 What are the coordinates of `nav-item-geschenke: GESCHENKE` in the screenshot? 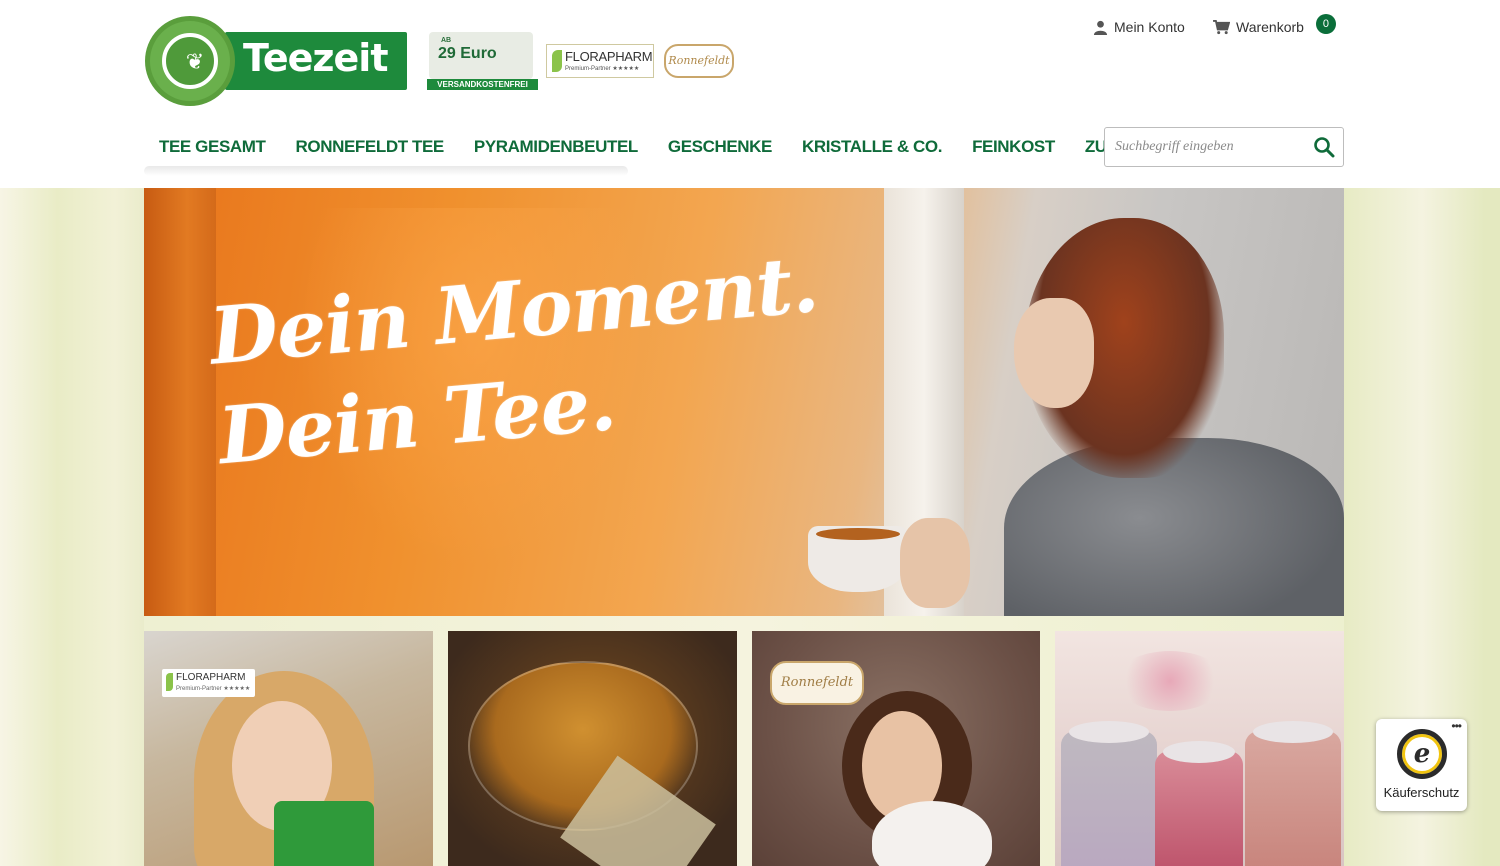 It's located at (720, 147).